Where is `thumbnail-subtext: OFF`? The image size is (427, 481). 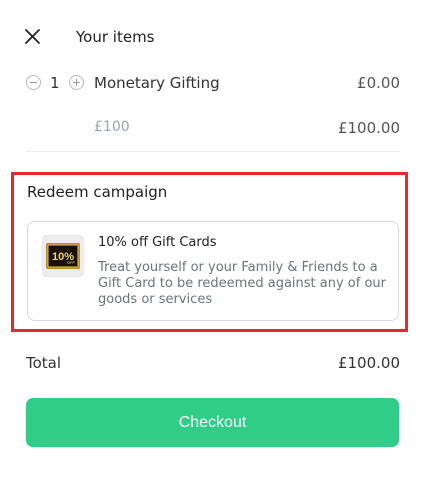 thumbnail-subtext: OFF is located at coordinates (71, 262).